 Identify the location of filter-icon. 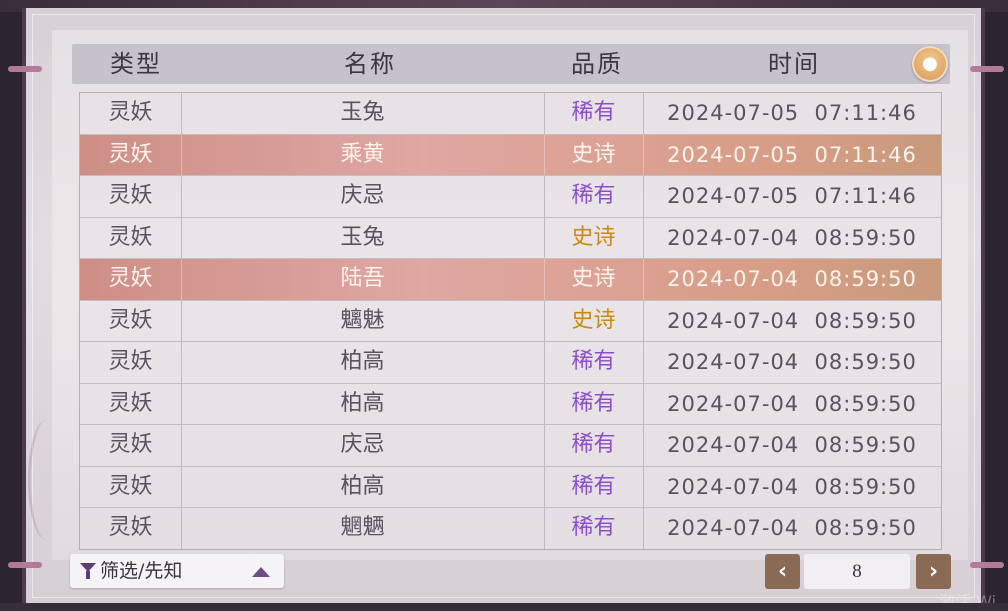
(88, 571).